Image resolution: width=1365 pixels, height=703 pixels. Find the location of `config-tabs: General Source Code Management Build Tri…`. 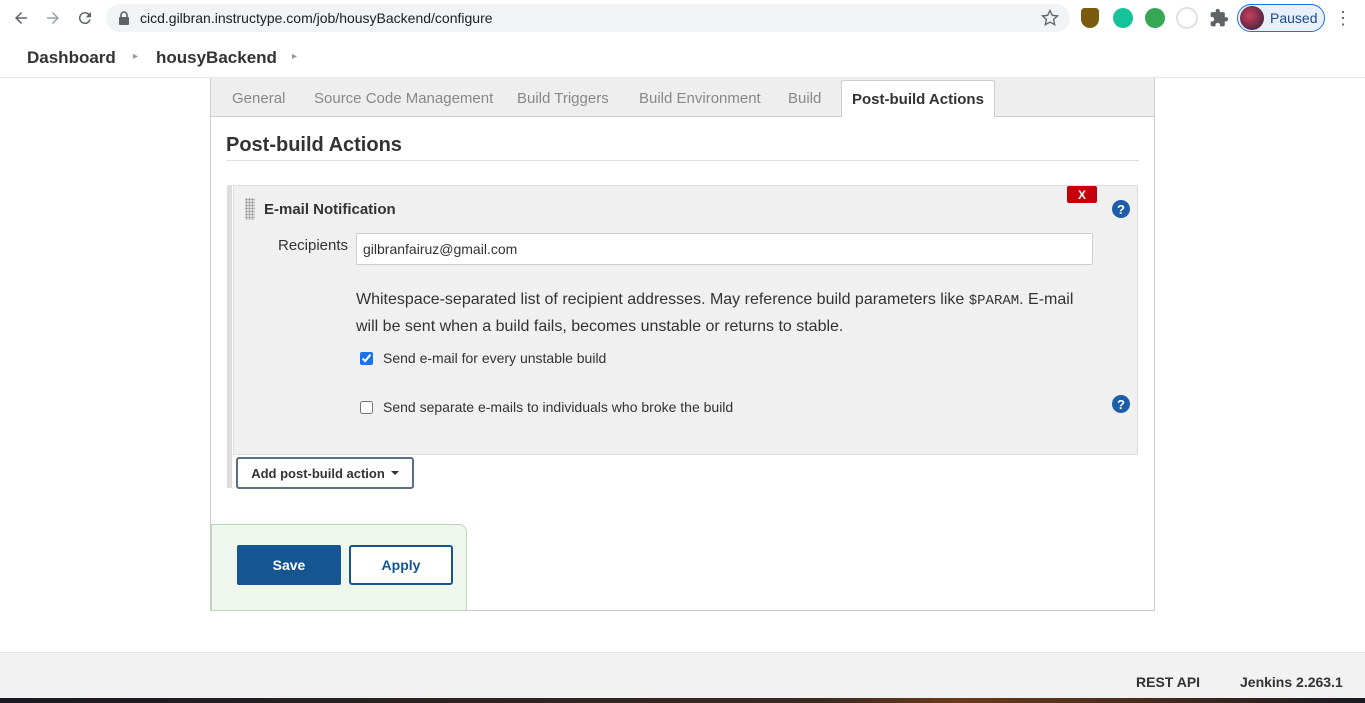

config-tabs: General Source Code Management Build Tri… is located at coordinates (682, 97).